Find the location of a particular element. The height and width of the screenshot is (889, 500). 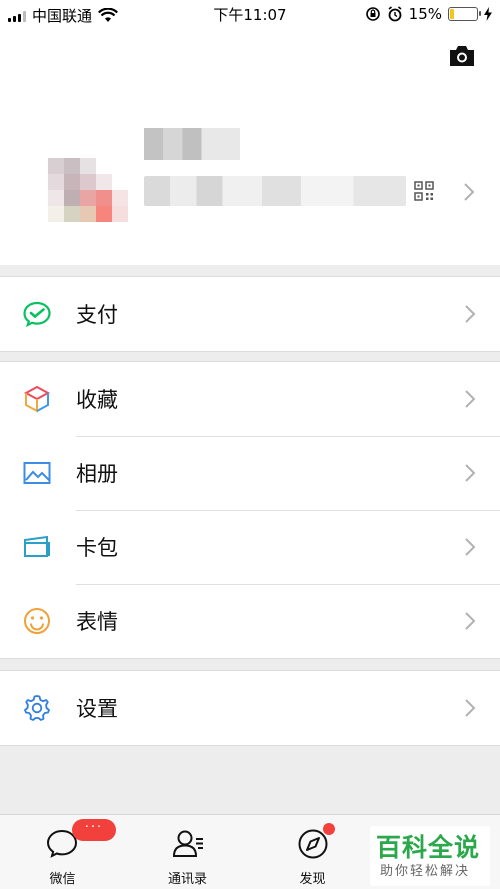

contacts-icon is located at coordinates (187, 843).